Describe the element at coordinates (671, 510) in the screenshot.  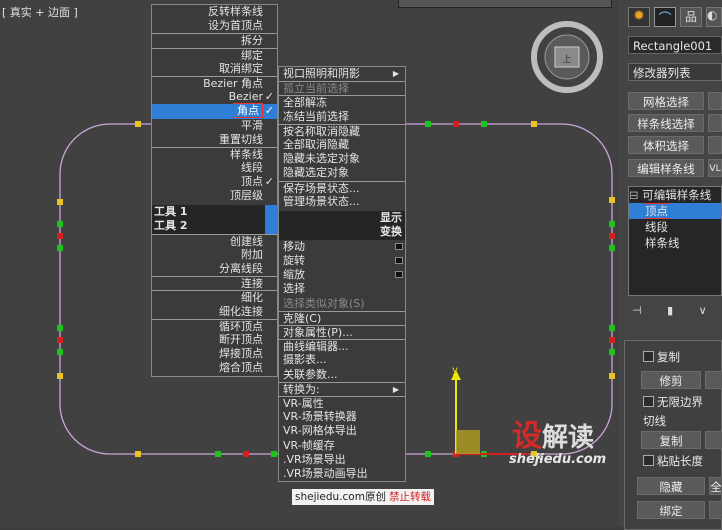
I see `bind-button: 绑定` at that location.